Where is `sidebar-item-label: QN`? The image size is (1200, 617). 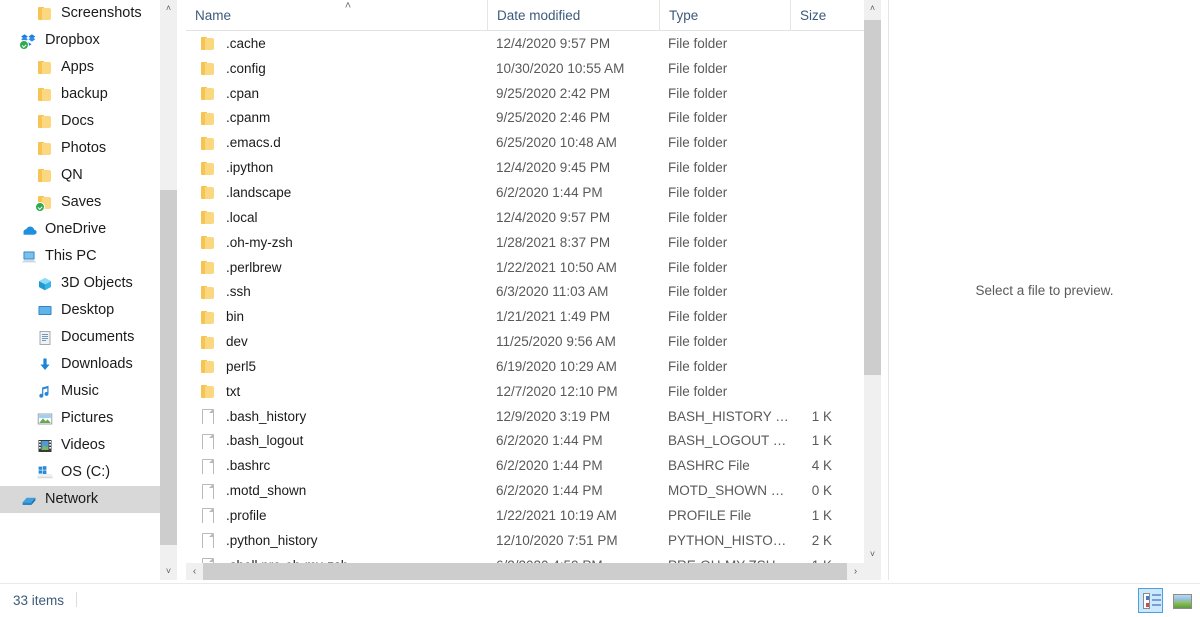 sidebar-item-label: QN is located at coordinates (72, 175).